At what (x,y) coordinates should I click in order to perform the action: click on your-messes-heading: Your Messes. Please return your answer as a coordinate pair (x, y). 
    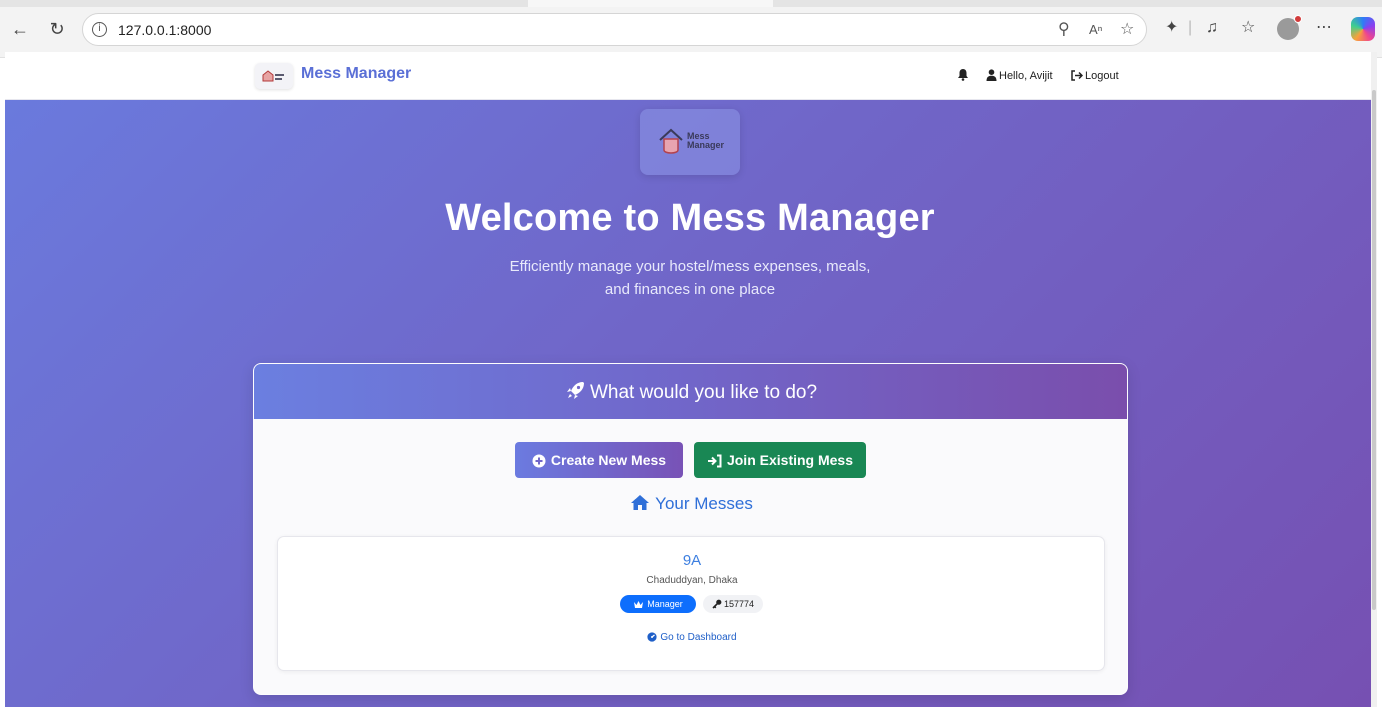
    Looking at the image, I should click on (690, 504).